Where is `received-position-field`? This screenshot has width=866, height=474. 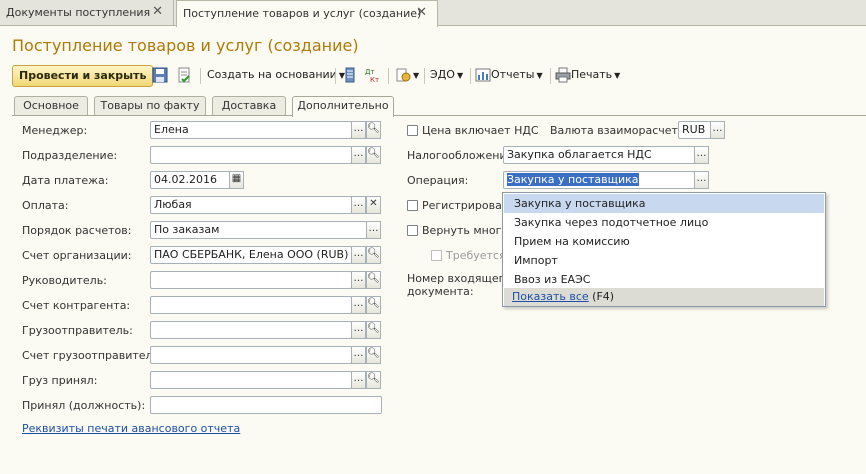
received-position-field is located at coordinates (266, 405).